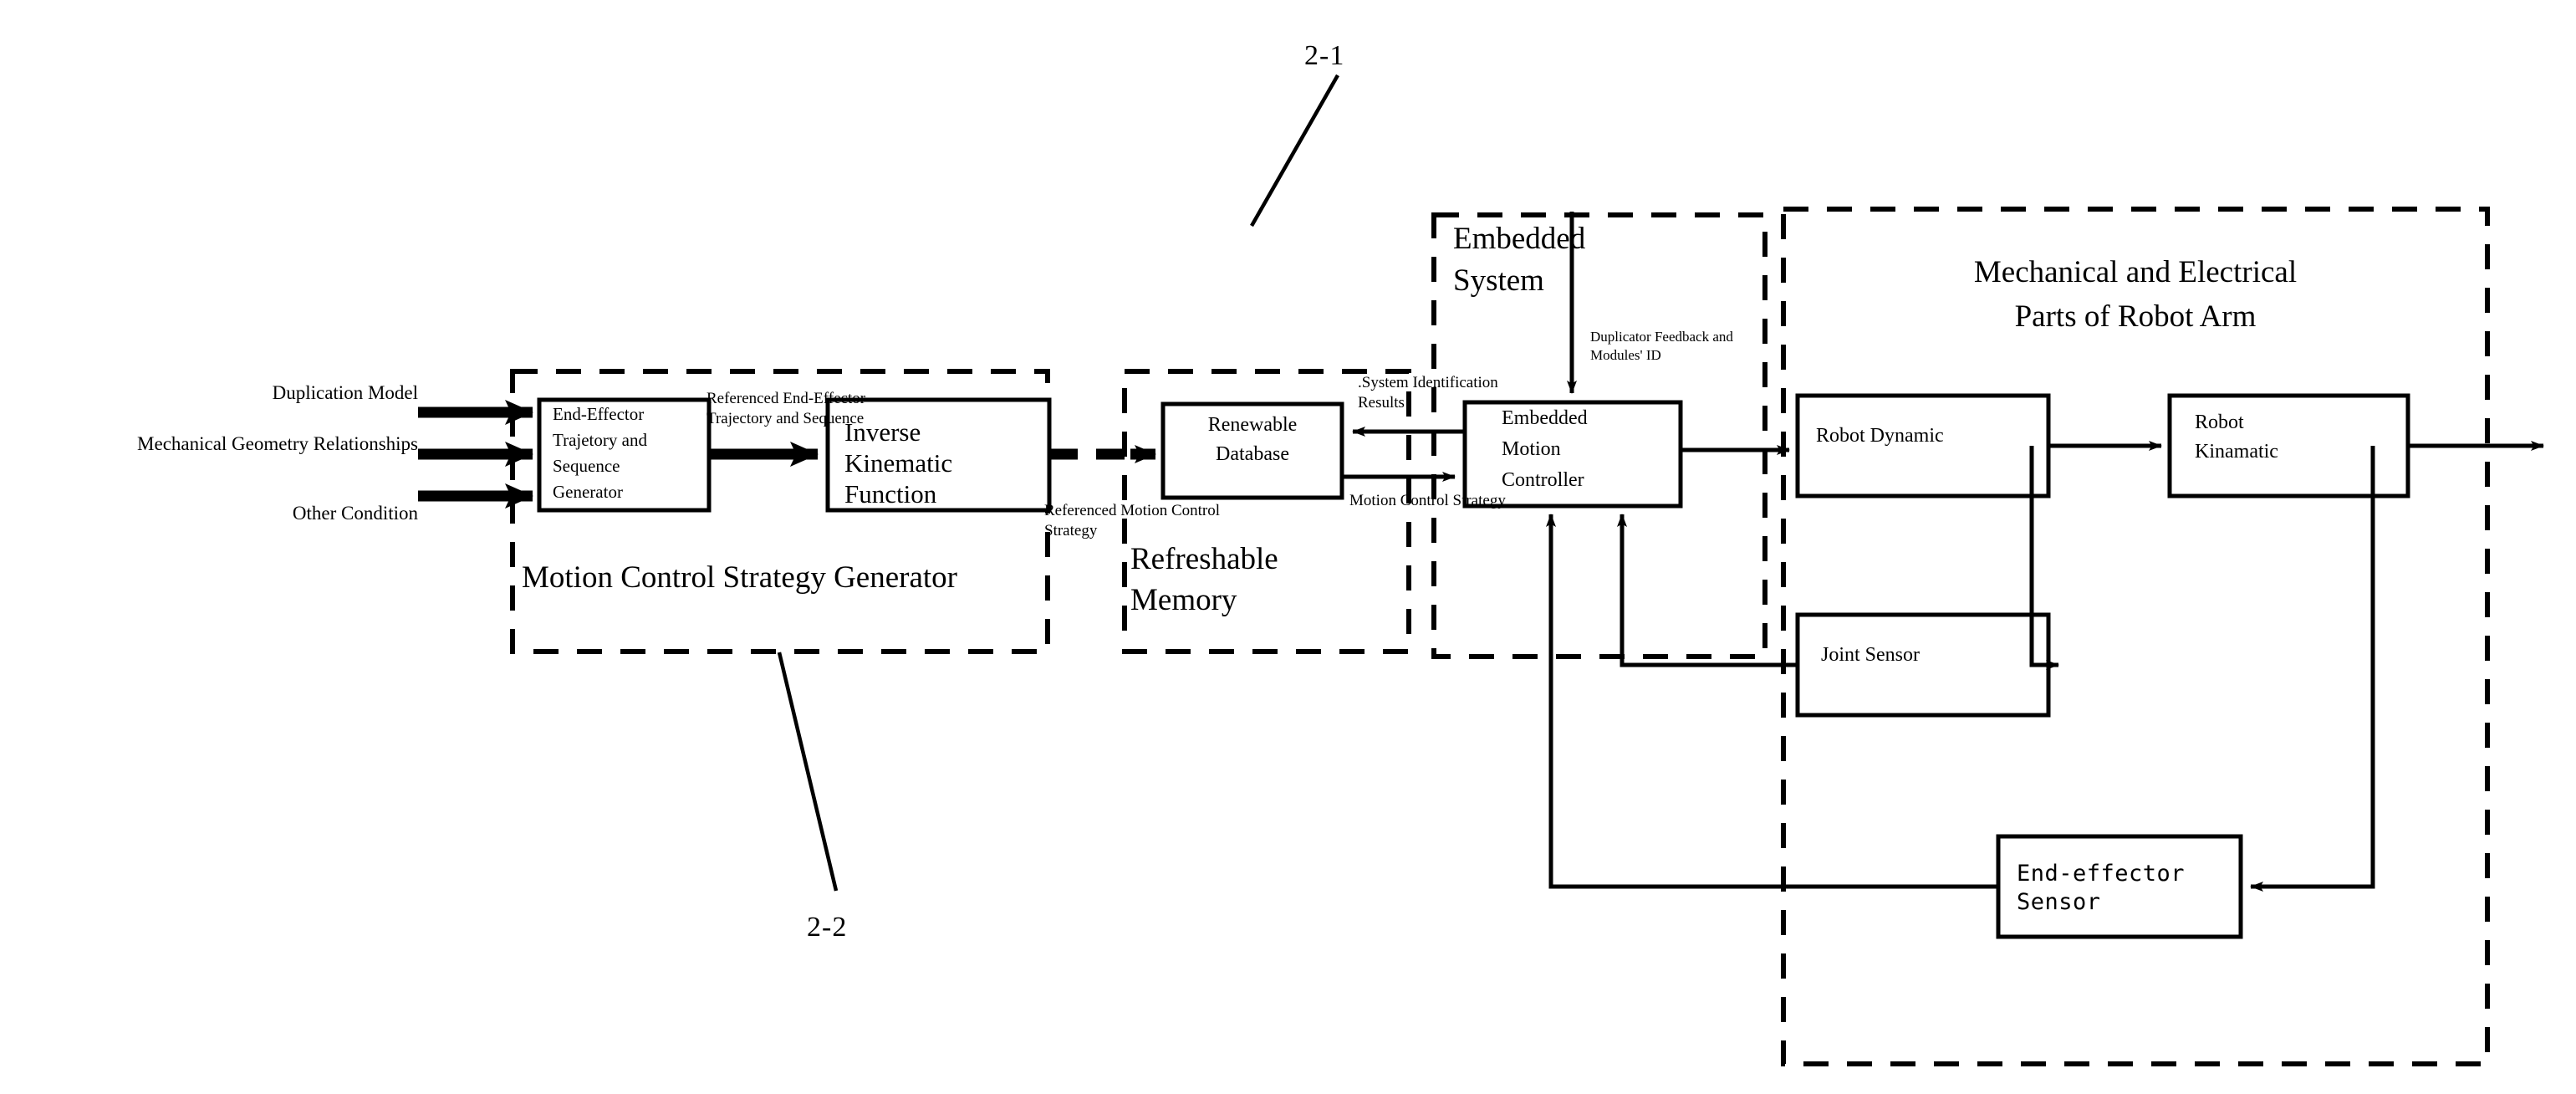 This screenshot has width=2576, height=1094. Describe the element at coordinates (2135, 316) in the screenshot. I see `container-label-mechanical-electrical-line2: Parts of Robot Arm` at that location.